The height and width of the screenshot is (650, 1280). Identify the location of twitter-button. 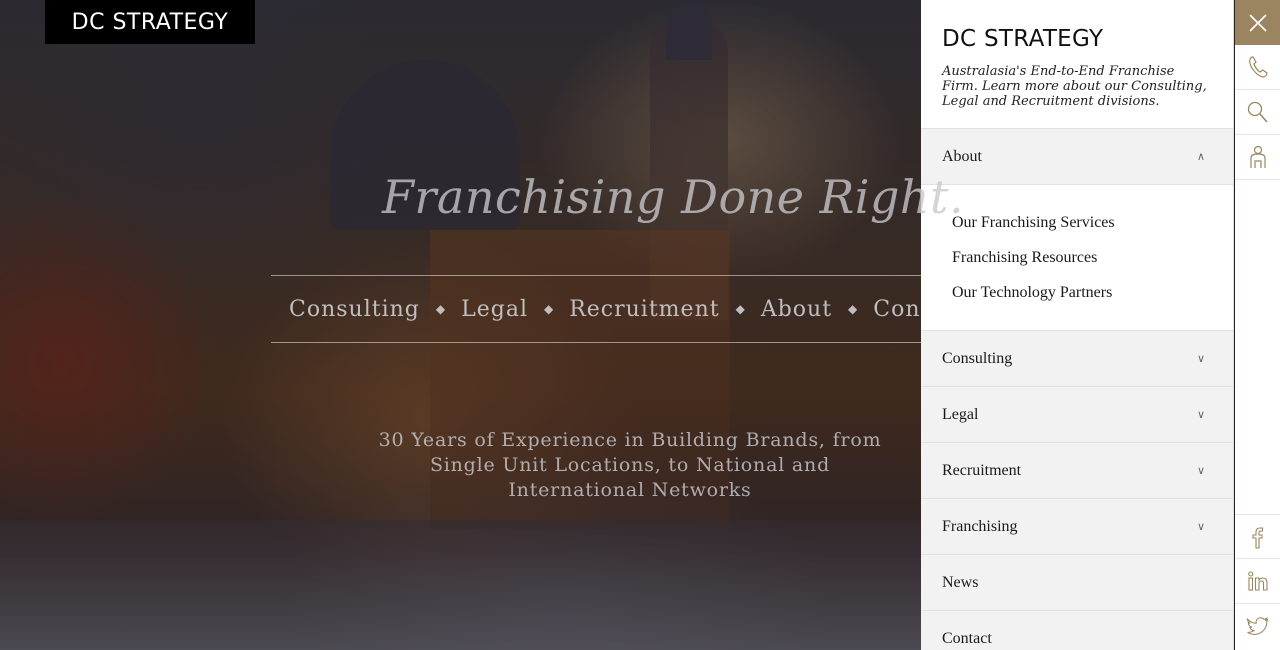
(1257, 626).